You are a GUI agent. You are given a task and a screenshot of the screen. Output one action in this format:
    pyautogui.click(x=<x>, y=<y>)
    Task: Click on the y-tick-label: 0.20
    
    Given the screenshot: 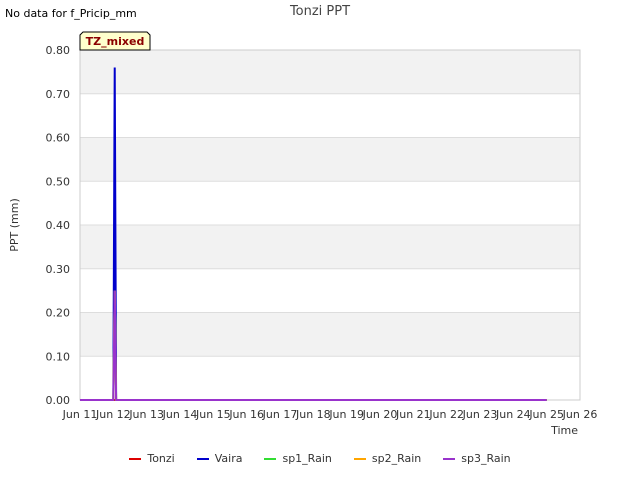 What is the action you would take?
    pyautogui.click(x=58, y=313)
    